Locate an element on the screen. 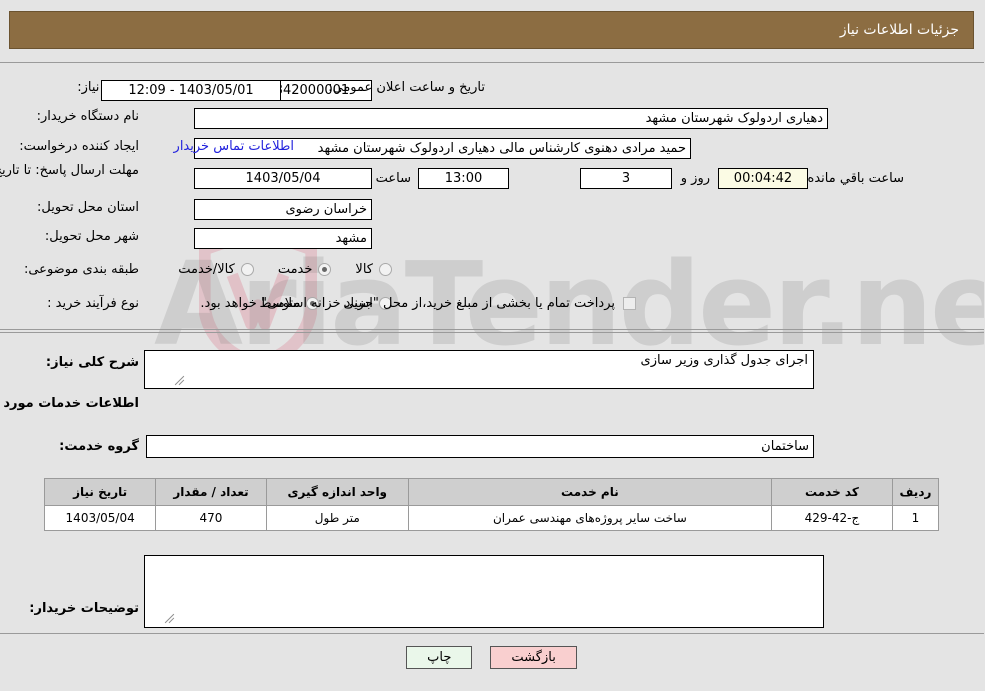  col-unit: واحد اندازه گیری is located at coordinates (338, 492).